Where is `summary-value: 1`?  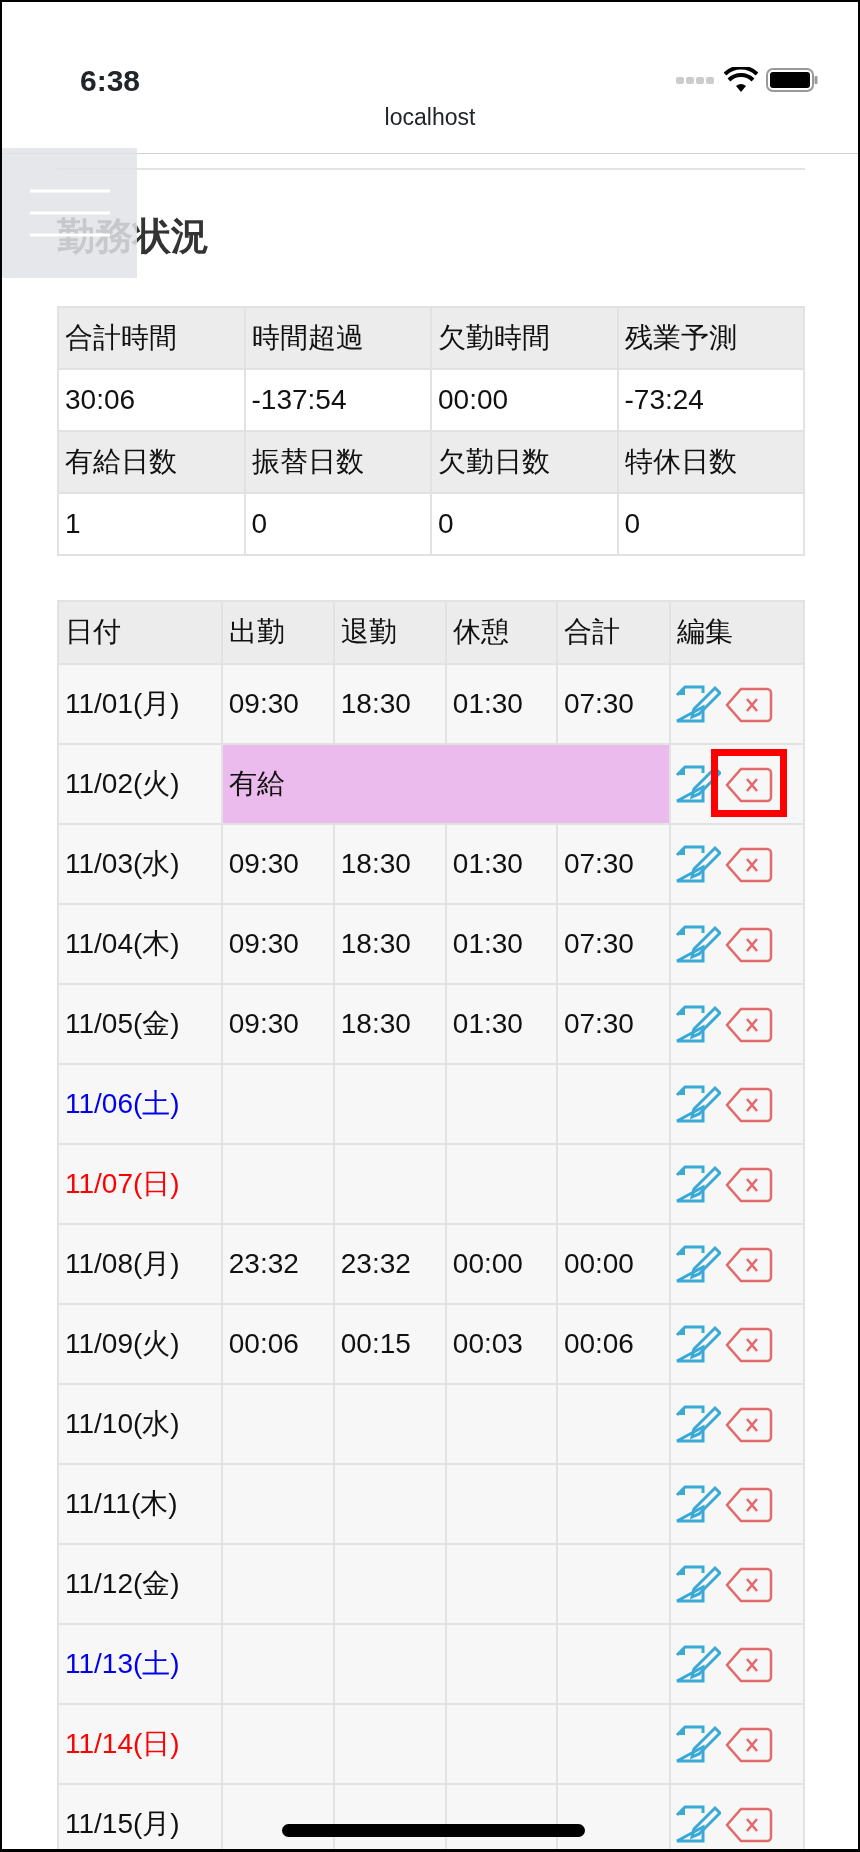 summary-value: 1 is located at coordinates (151, 523).